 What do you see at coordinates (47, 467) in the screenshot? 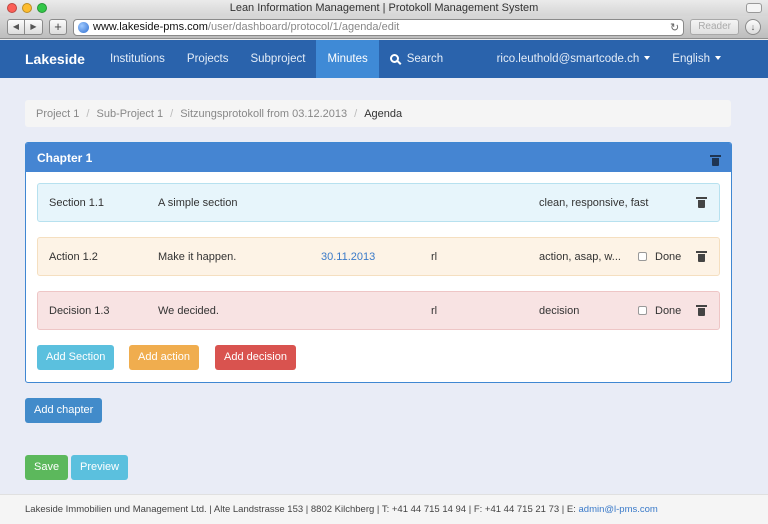
I see `save-button: Save` at bounding box center [47, 467].